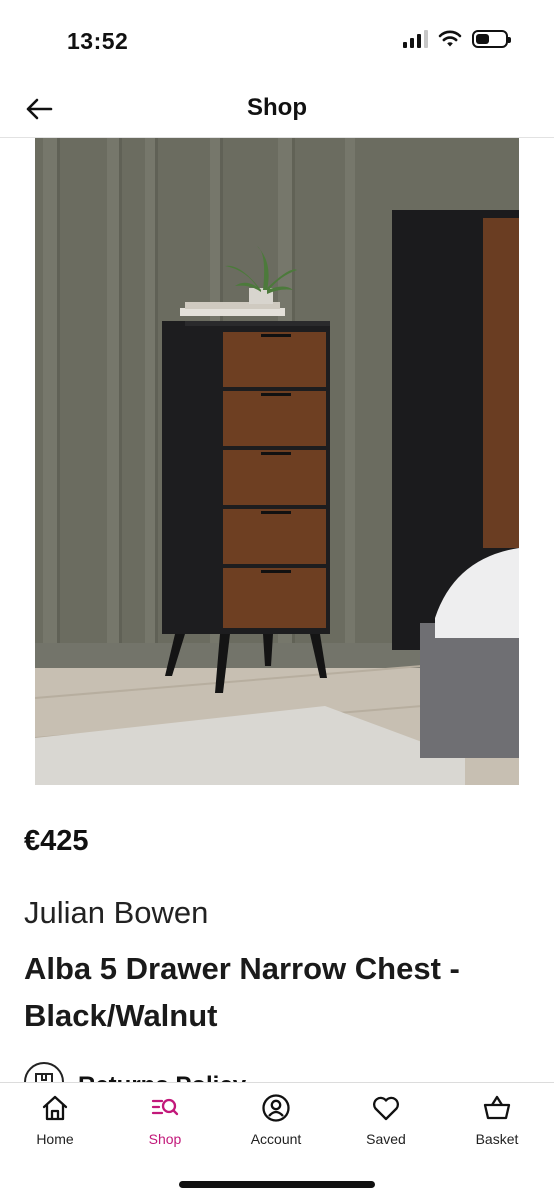  I want to click on battery-icon, so click(491, 39).